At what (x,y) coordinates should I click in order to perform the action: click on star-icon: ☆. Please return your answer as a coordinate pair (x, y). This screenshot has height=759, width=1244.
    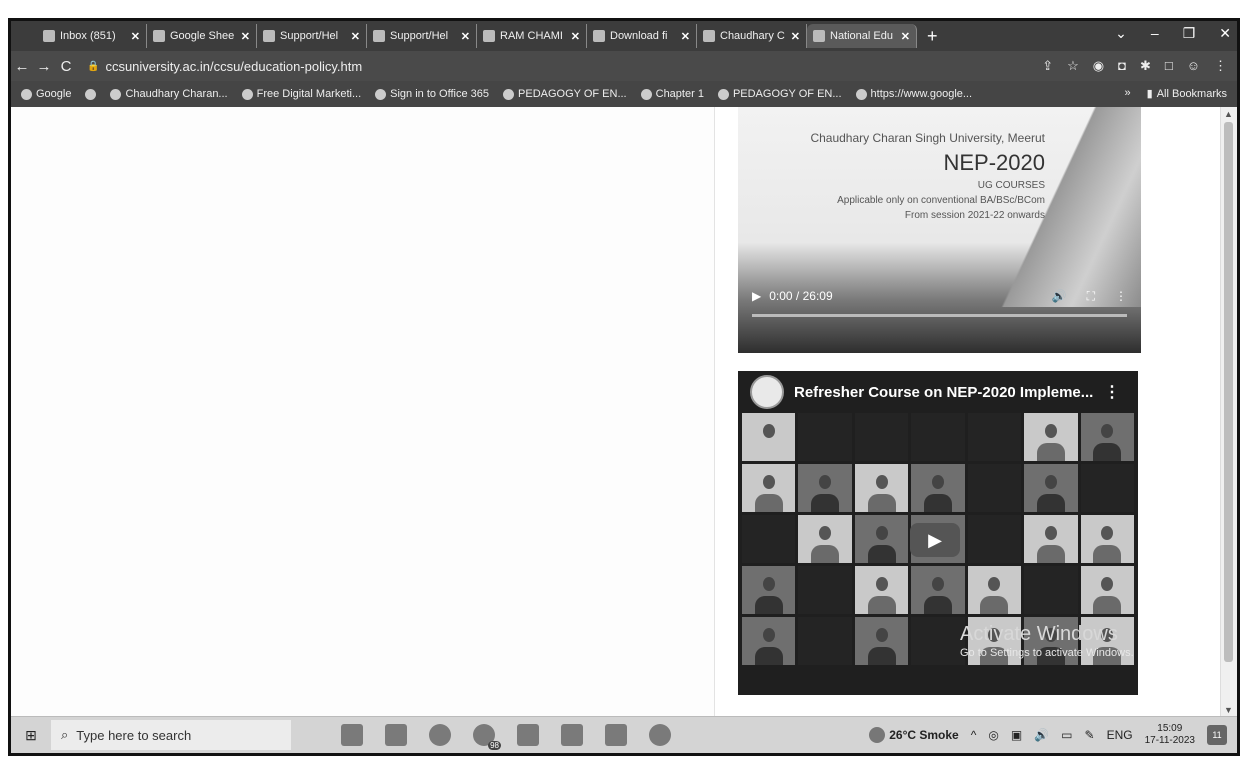
    Looking at the image, I should click on (1073, 66).